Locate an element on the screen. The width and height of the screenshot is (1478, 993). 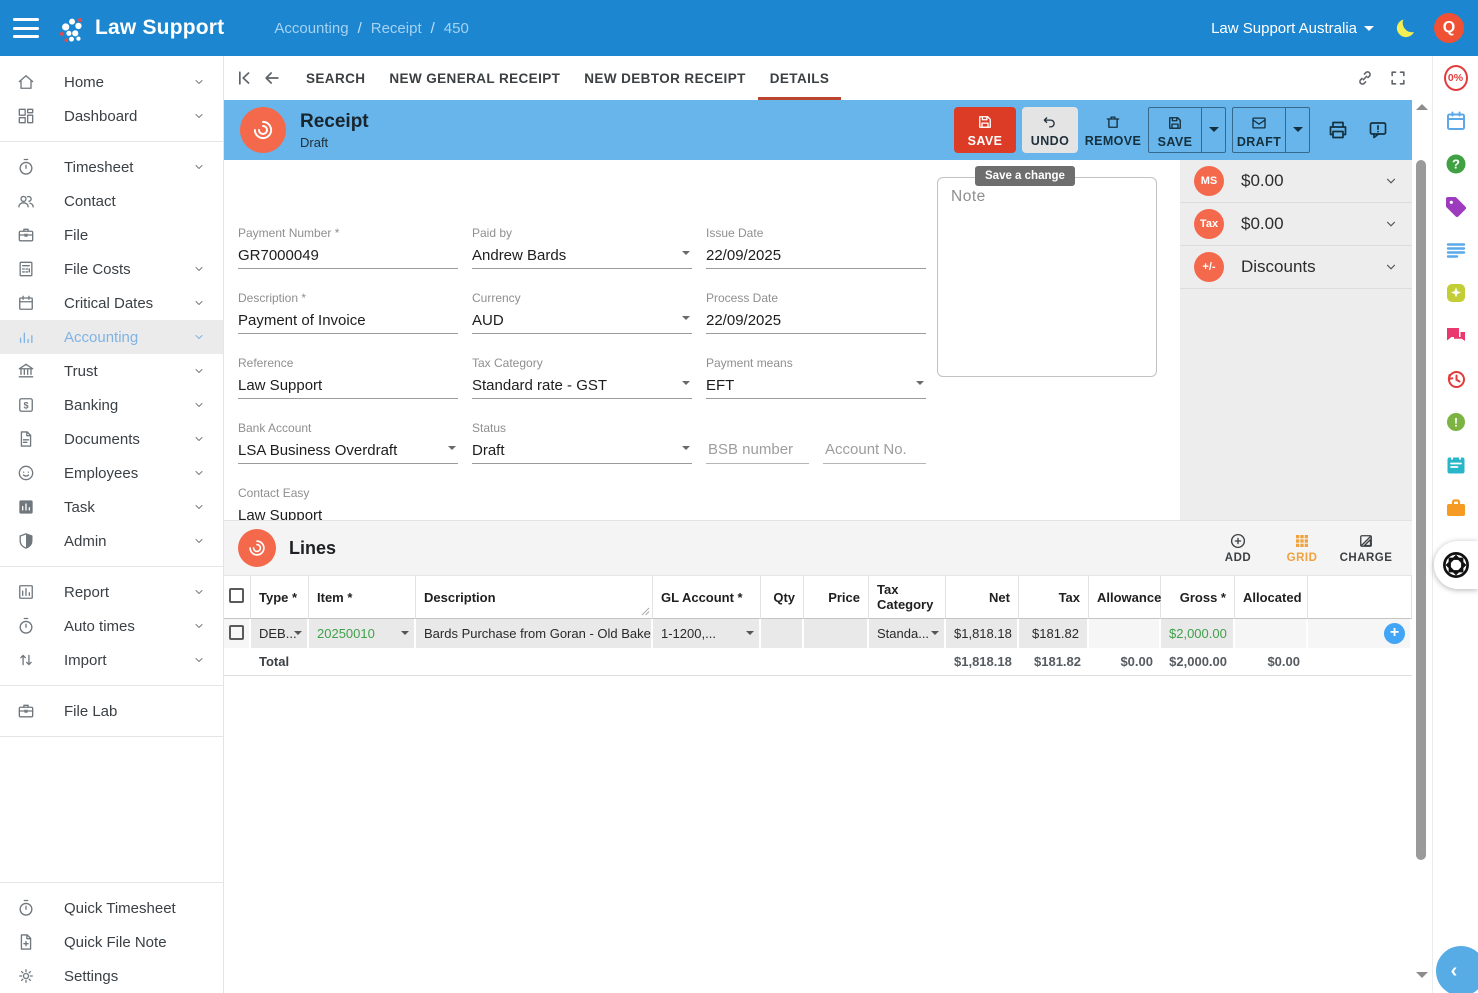
reference-field: Reference Law Support is located at coordinates (348, 377).